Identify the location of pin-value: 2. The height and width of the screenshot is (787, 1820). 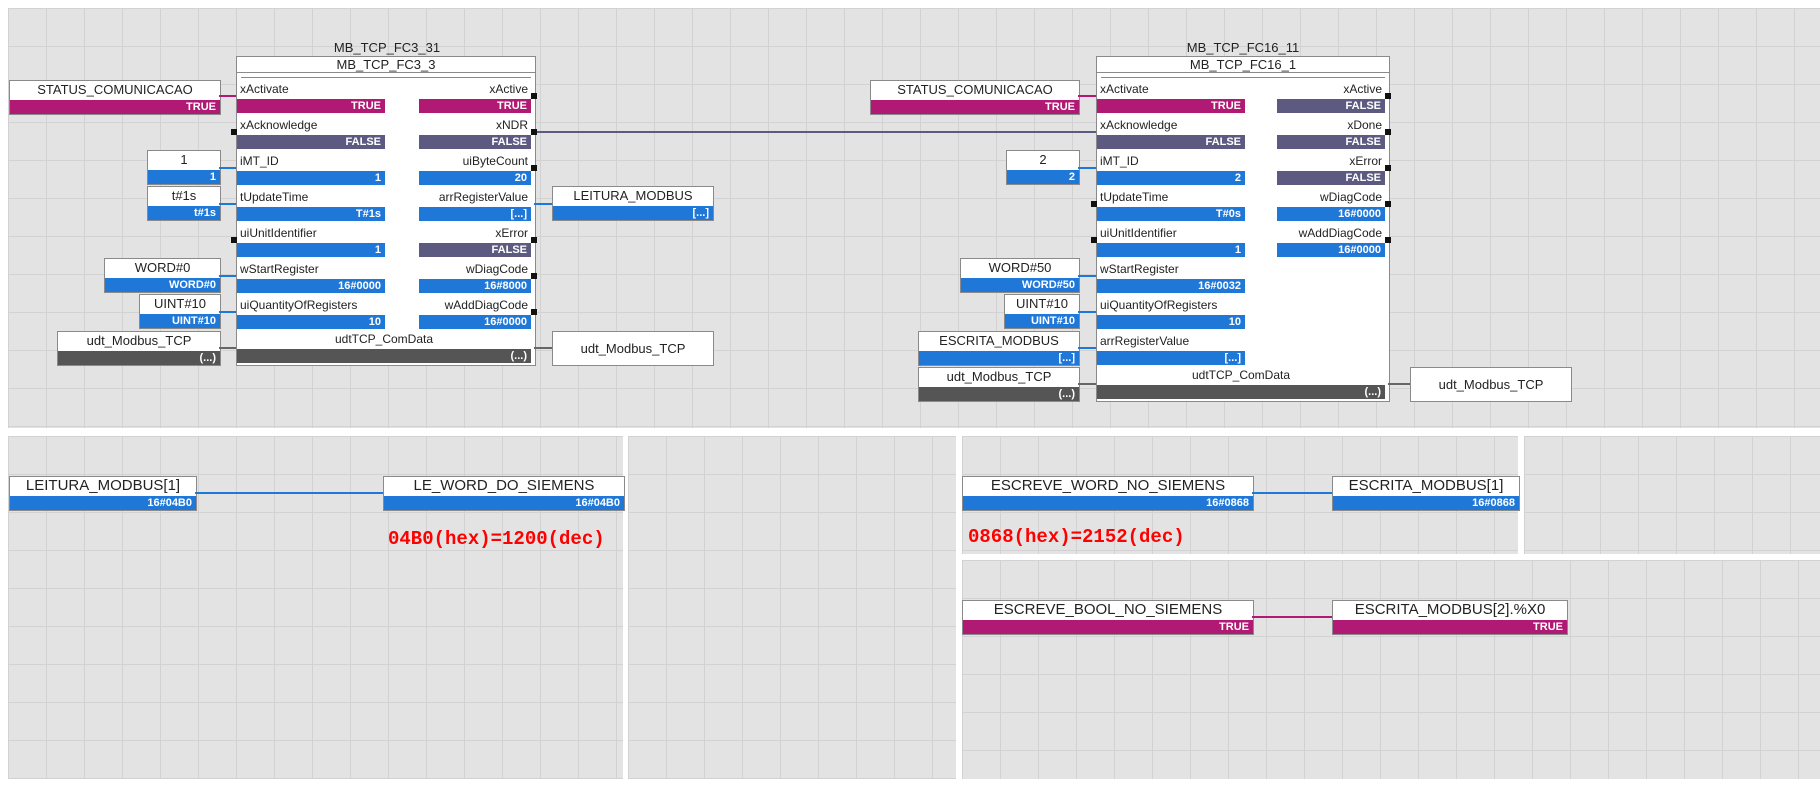
(1171, 178).